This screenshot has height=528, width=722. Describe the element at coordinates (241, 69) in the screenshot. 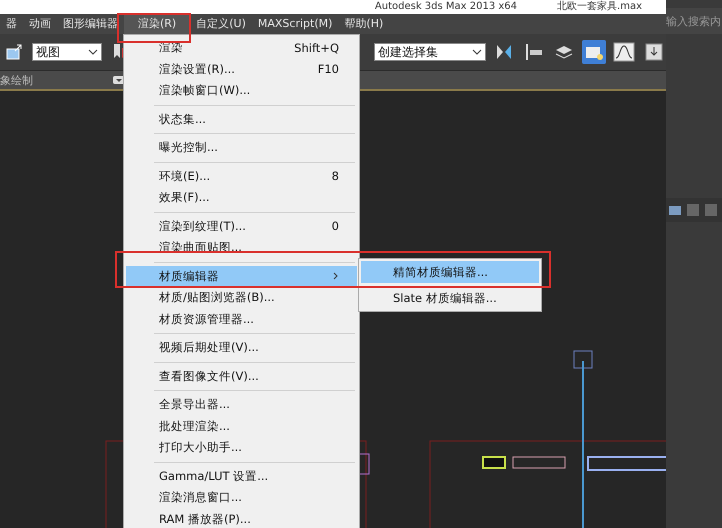

I see `menu-entry: 渲染设置(R)... F10` at that location.